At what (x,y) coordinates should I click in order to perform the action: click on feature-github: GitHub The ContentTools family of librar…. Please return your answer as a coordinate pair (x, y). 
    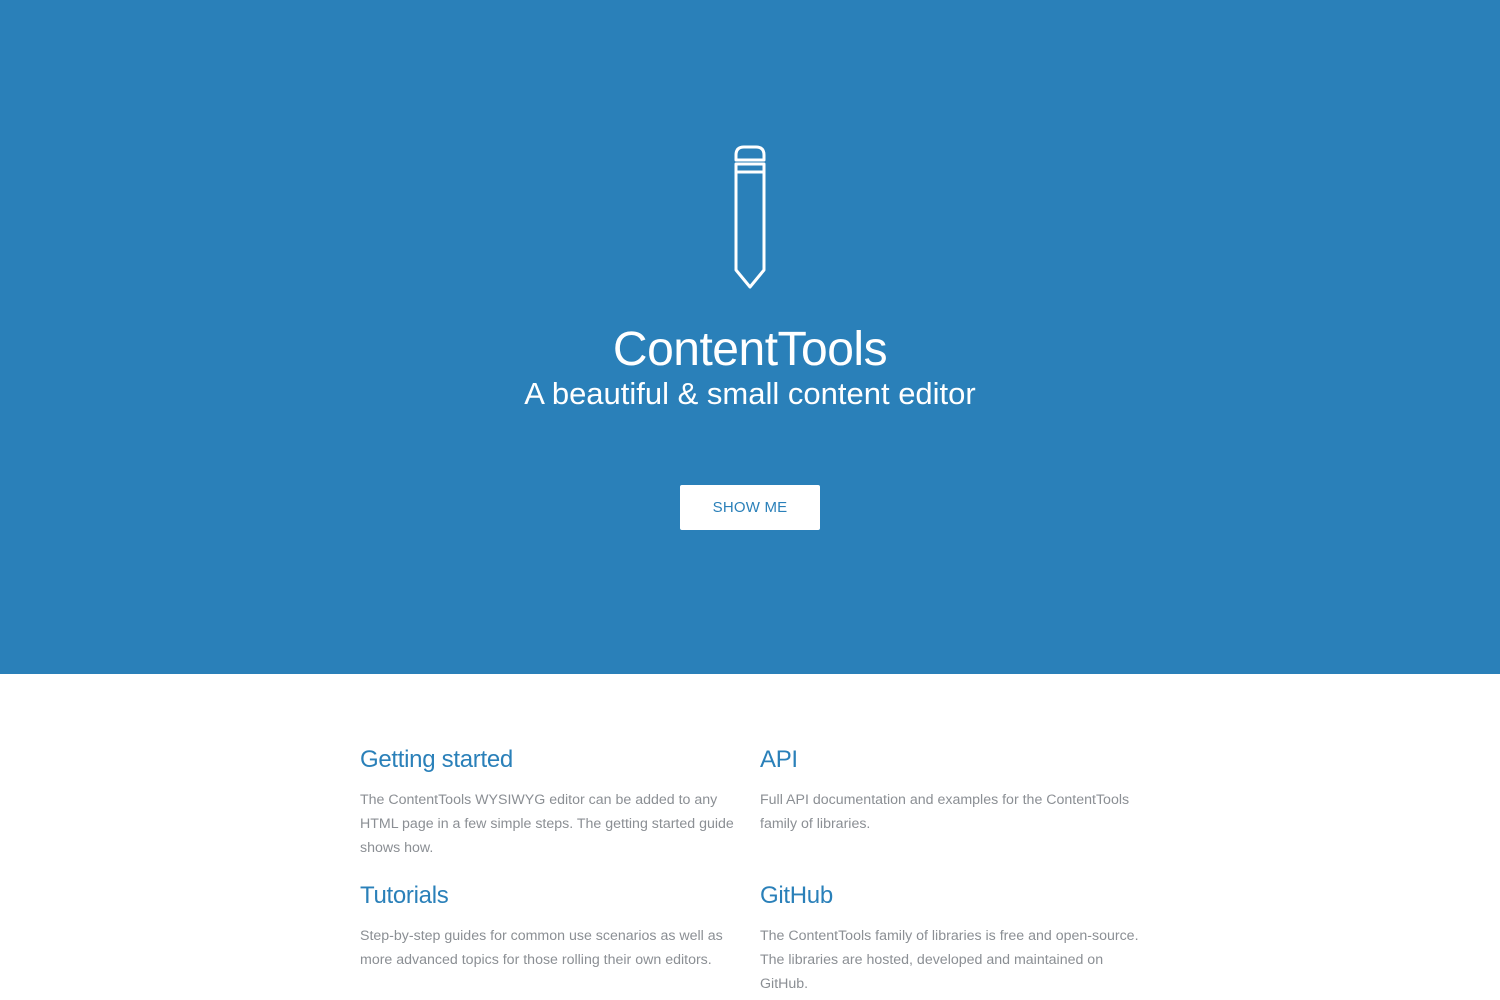
    Looking at the image, I should click on (950, 936).